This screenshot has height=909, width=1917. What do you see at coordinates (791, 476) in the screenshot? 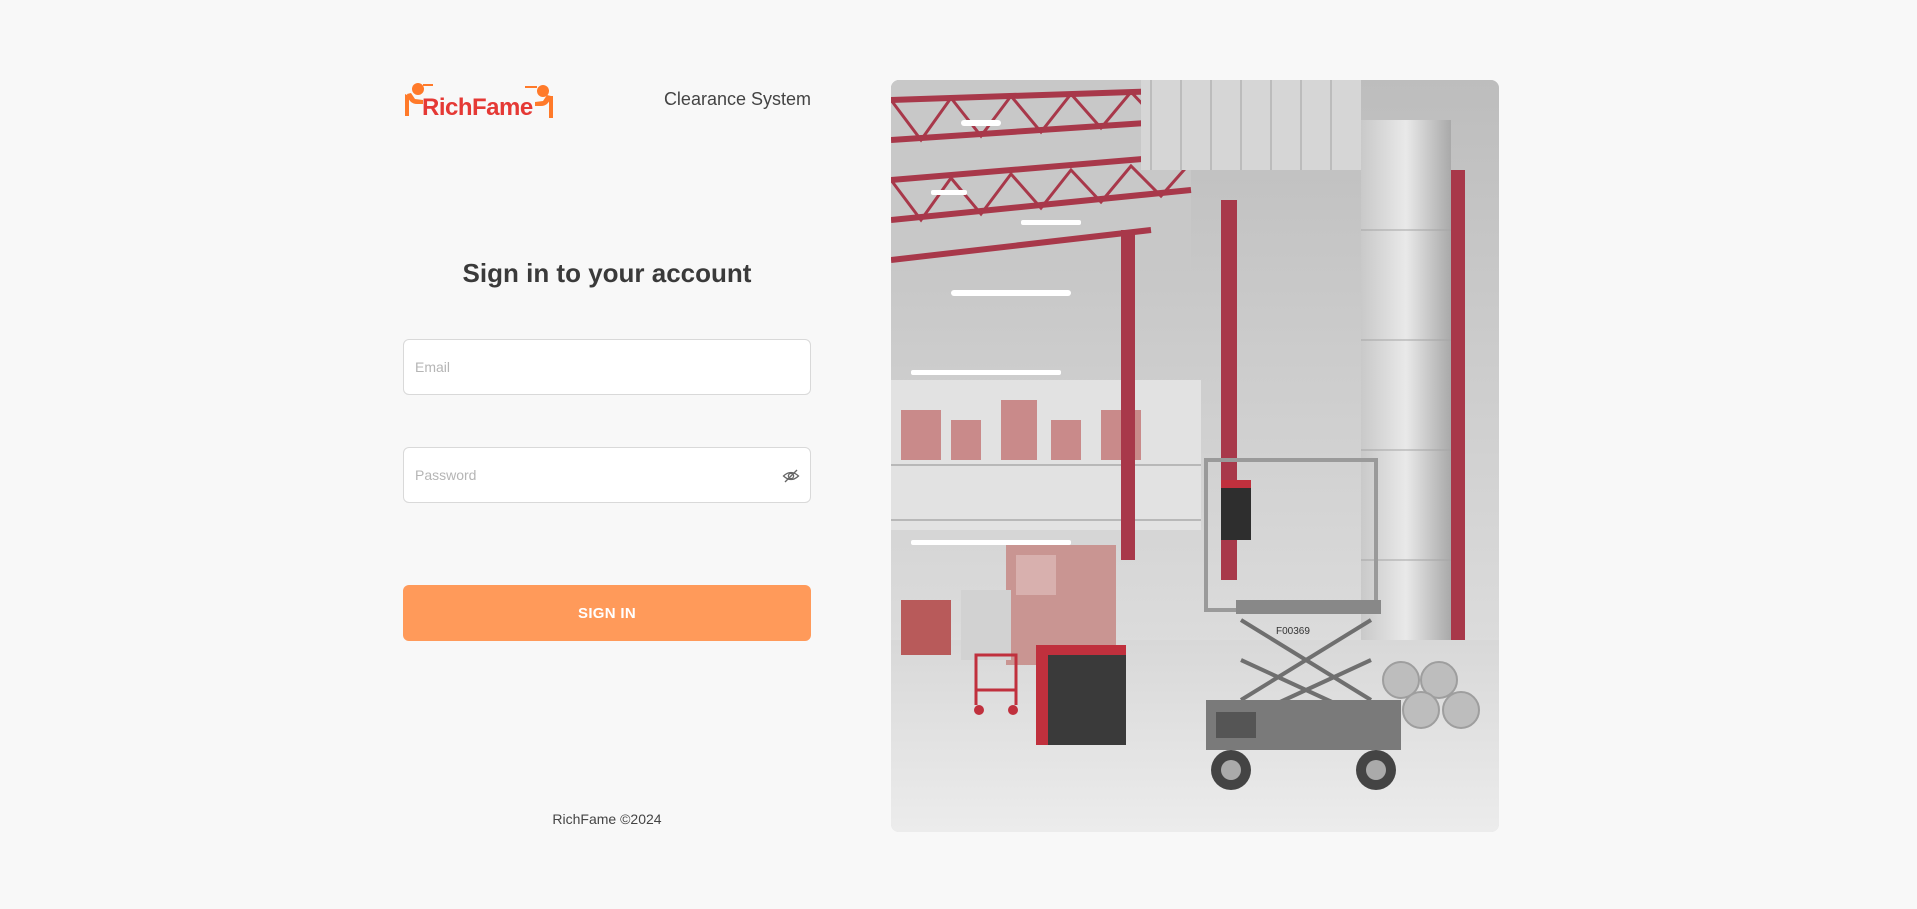
I see `eye-off-icon` at bounding box center [791, 476].